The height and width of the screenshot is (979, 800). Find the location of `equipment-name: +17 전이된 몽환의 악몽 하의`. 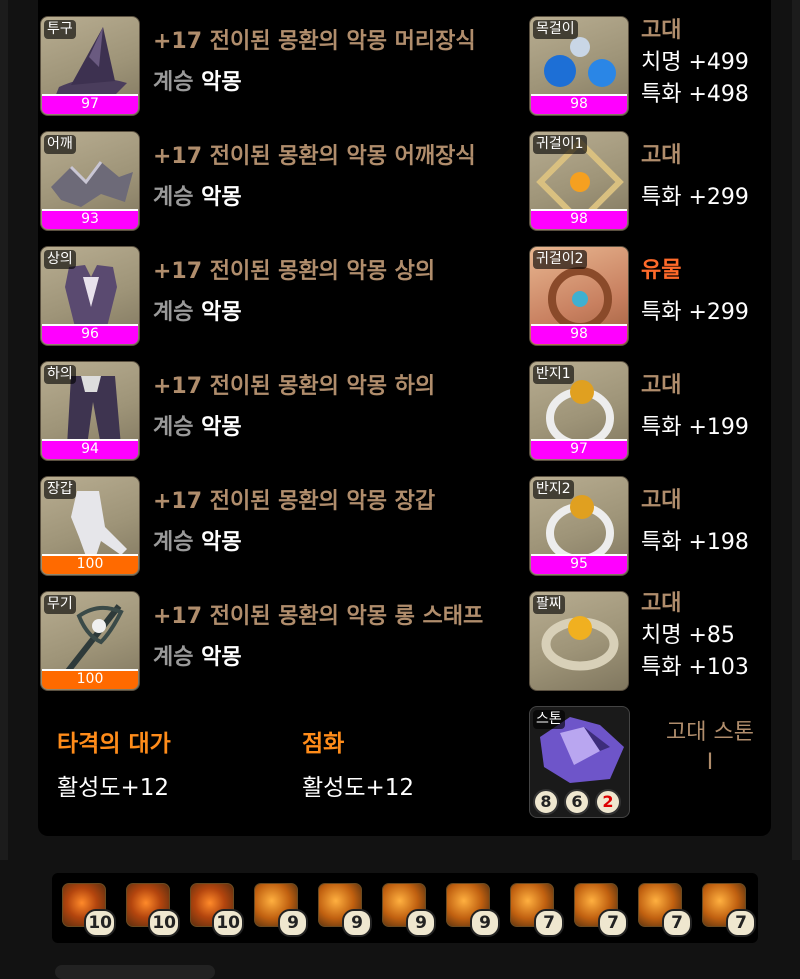

equipment-name: +17 전이된 몽환의 악몽 하의 is located at coordinates (294, 386).